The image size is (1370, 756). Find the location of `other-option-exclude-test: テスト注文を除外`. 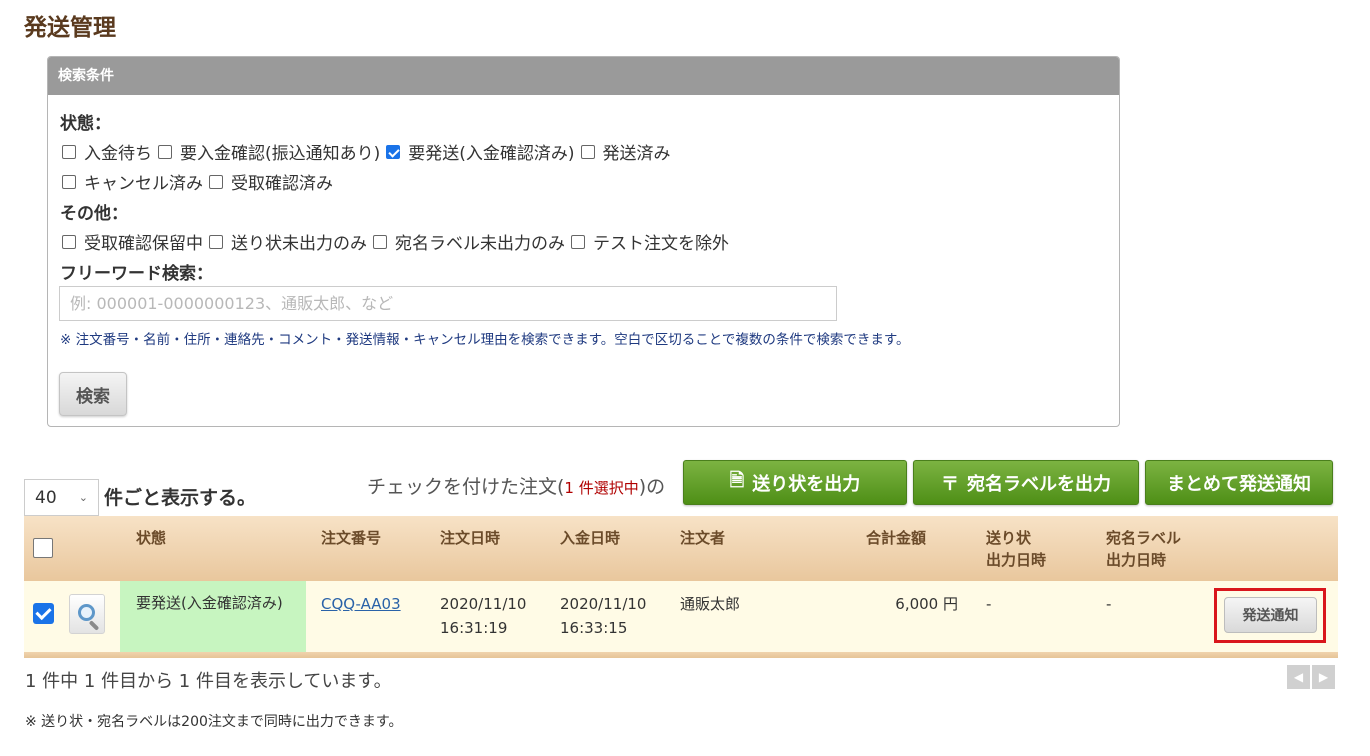

other-option-exclude-test: テスト注文を除外 is located at coordinates (650, 241).